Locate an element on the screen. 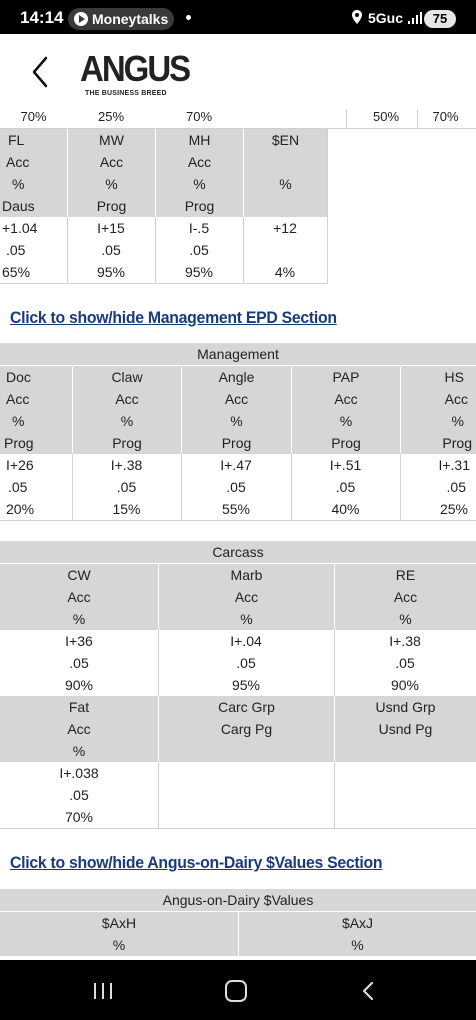 The image size is (476, 1020). table-cell: 4% is located at coordinates (285, 272).